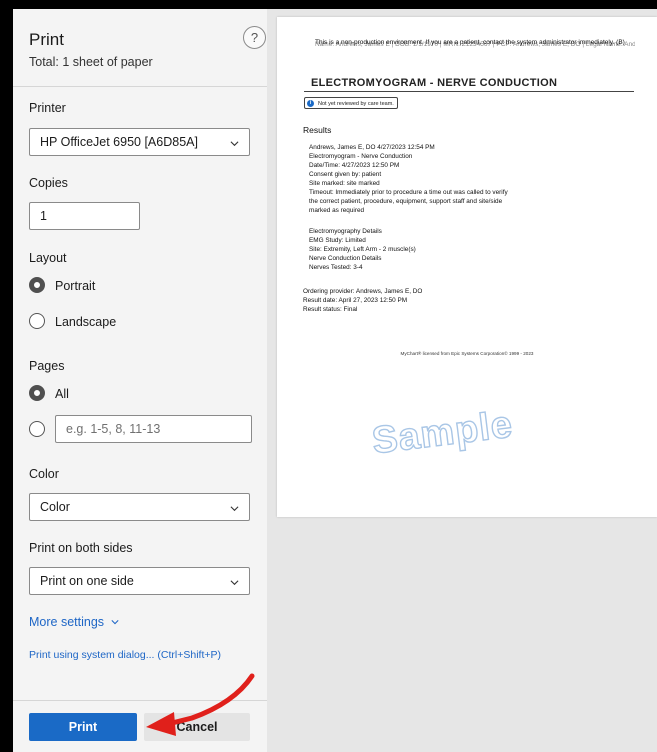 The width and height of the screenshot is (657, 752). Describe the element at coordinates (328, 4) in the screenshot. I see `window-frame-top` at that location.